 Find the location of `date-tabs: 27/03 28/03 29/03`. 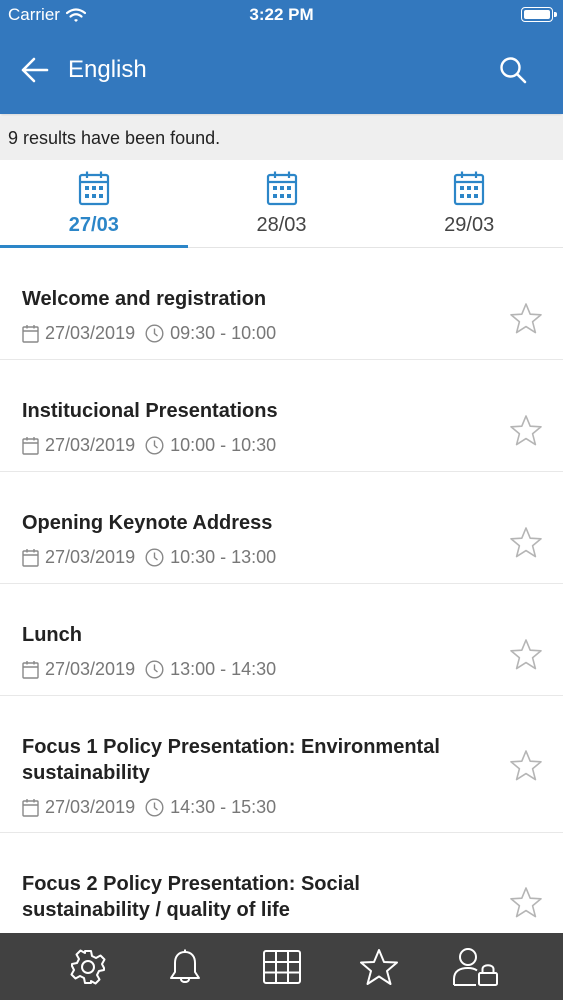

date-tabs: 27/03 28/03 29/03 is located at coordinates (281, 204).